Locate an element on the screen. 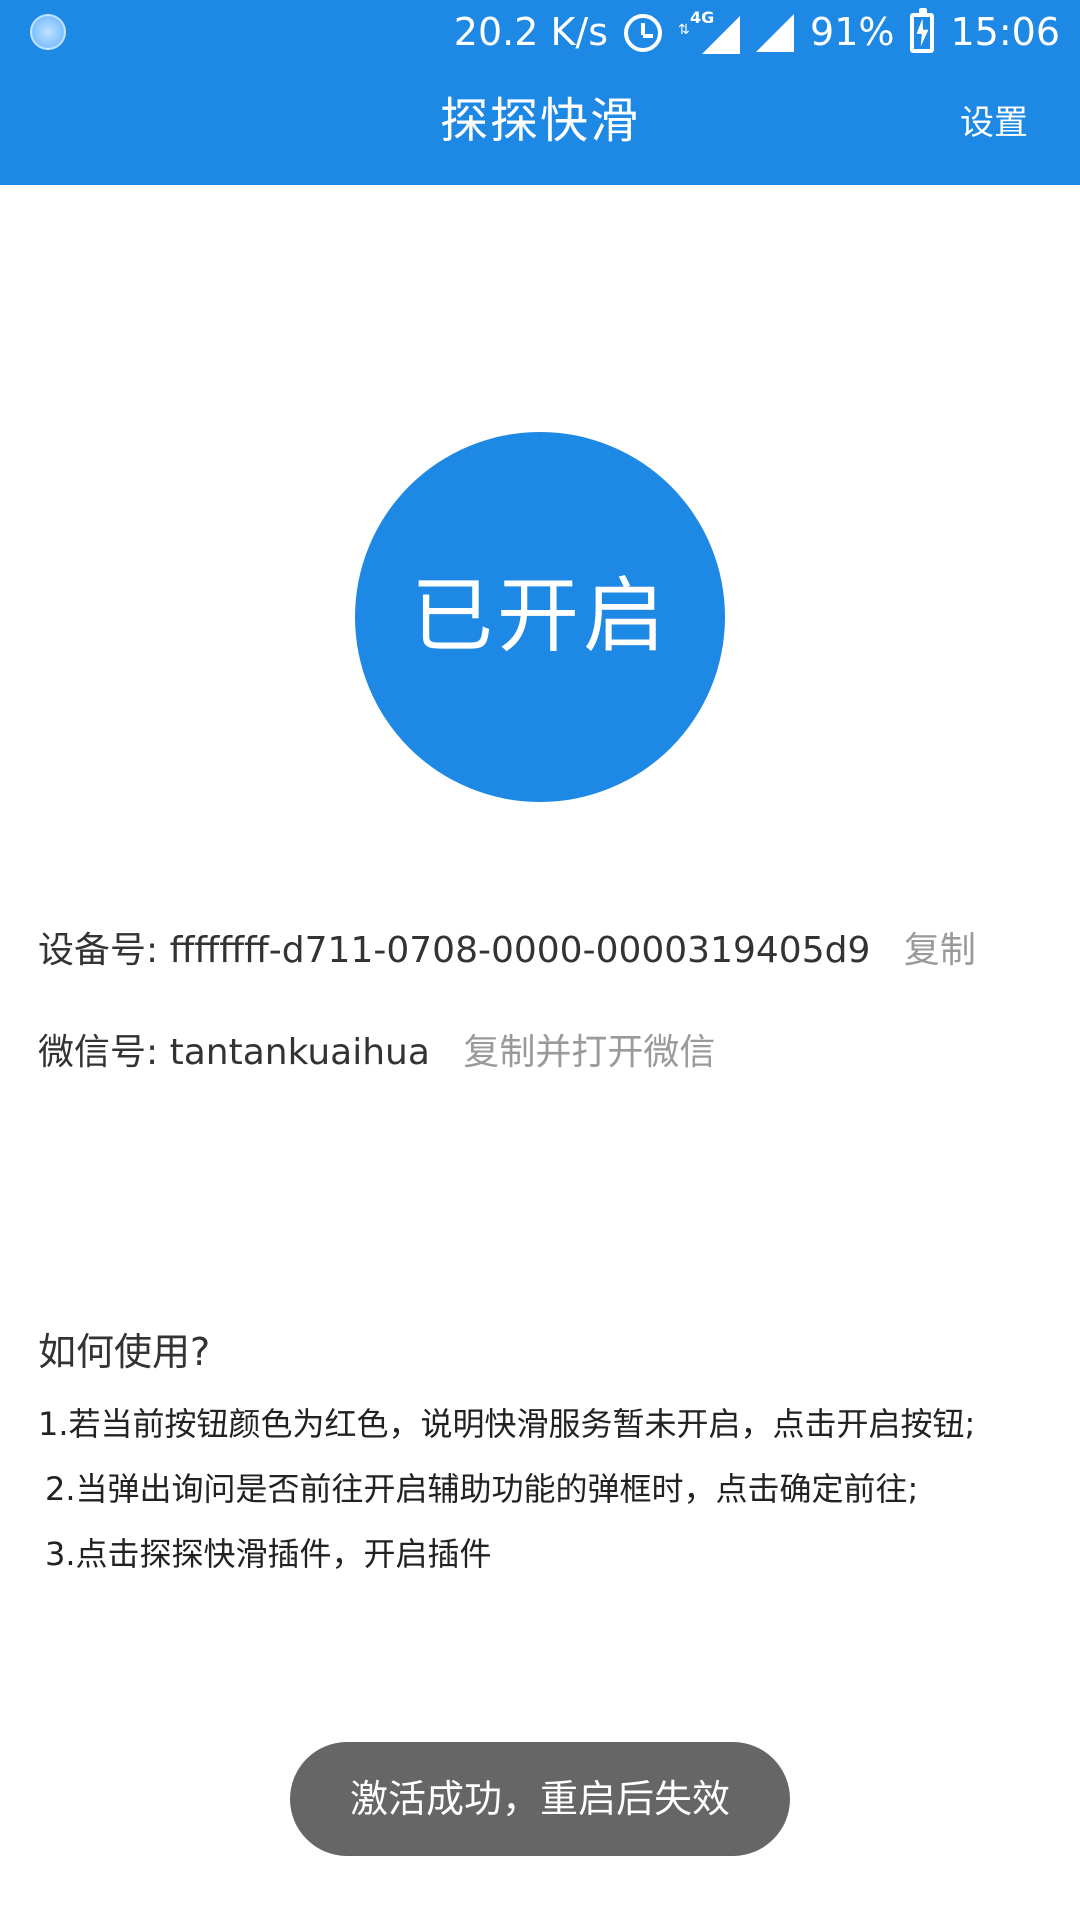  status-bar: 20.2 K/s ⇅ 4G 91% 15:06 is located at coordinates (540, 32).